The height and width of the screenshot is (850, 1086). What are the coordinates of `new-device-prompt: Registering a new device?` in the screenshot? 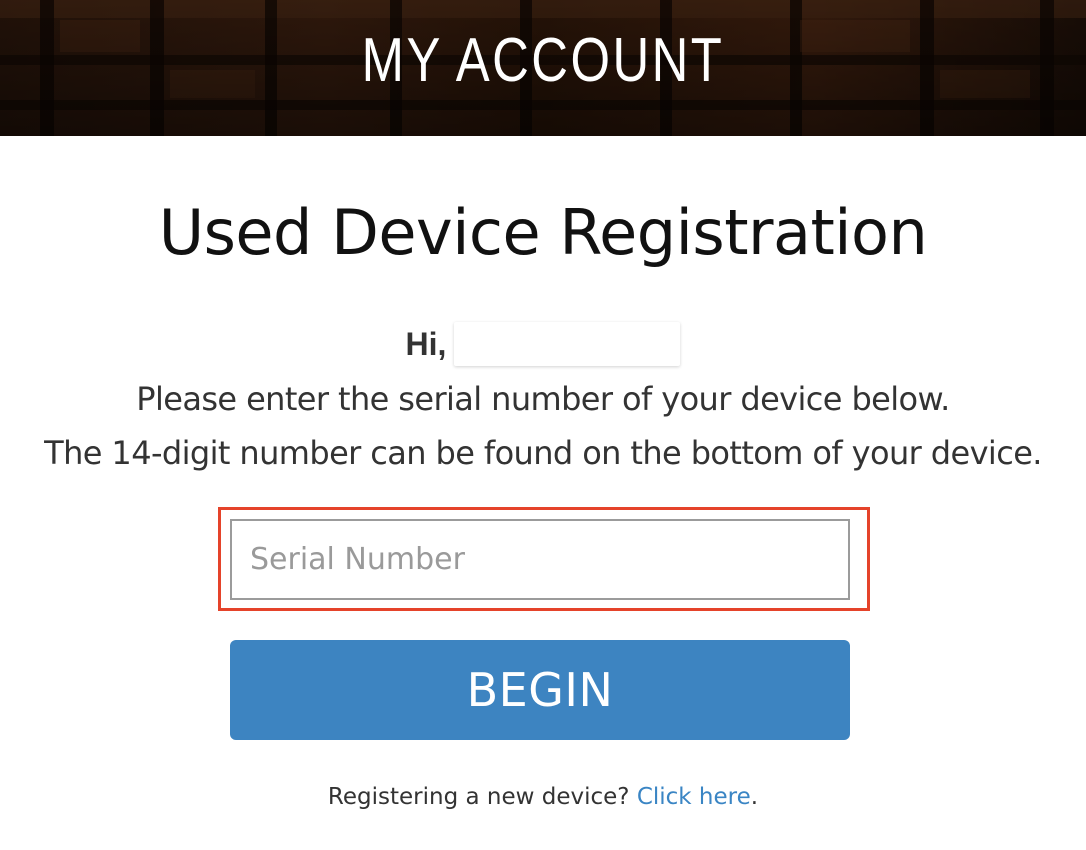 It's located at (478, 797).